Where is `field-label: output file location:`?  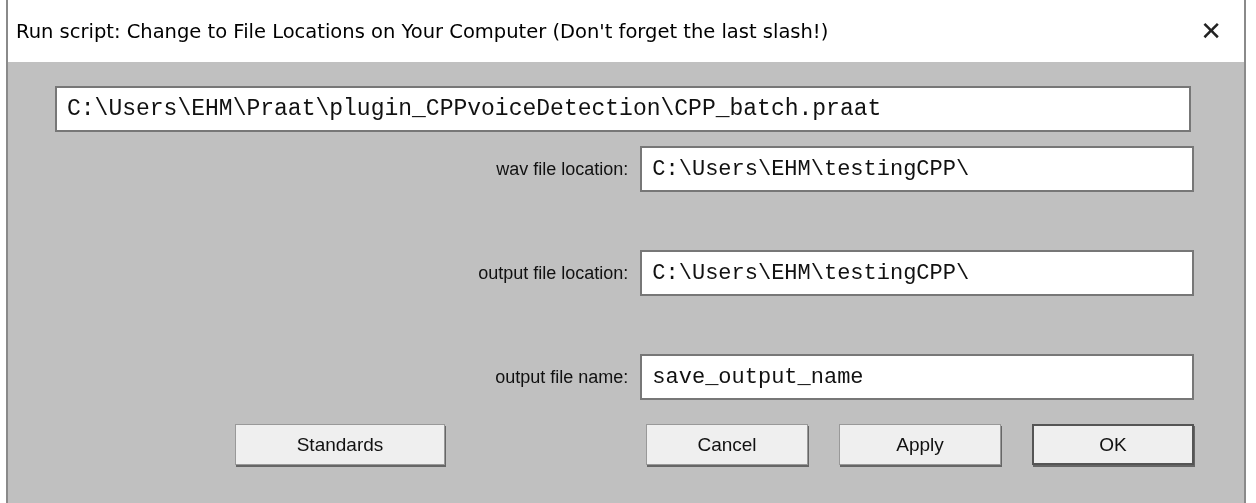
field-label: output file location: is located at coordinates (553, 273).